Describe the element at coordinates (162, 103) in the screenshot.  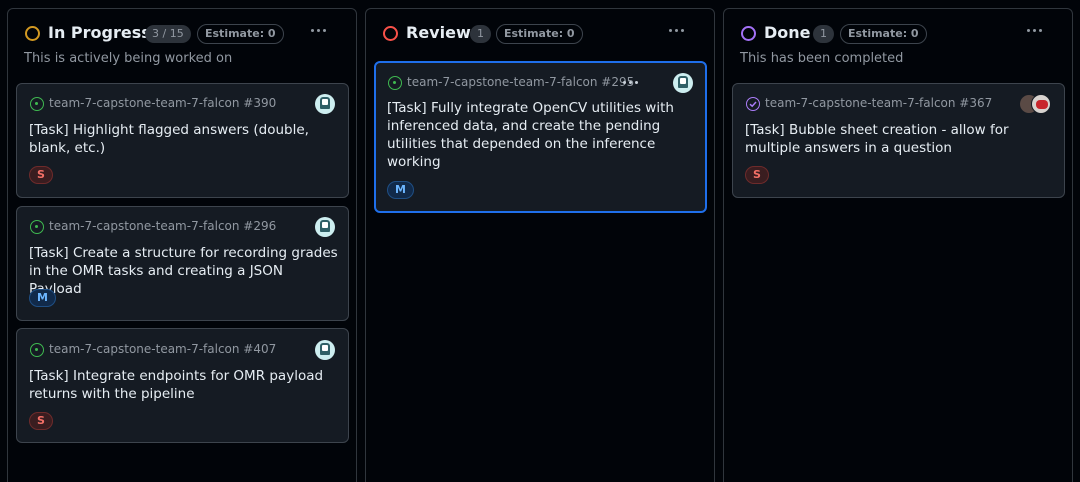
I see `issue-reference-link: team-7-capstone-team-7-falcon #390` at that location.